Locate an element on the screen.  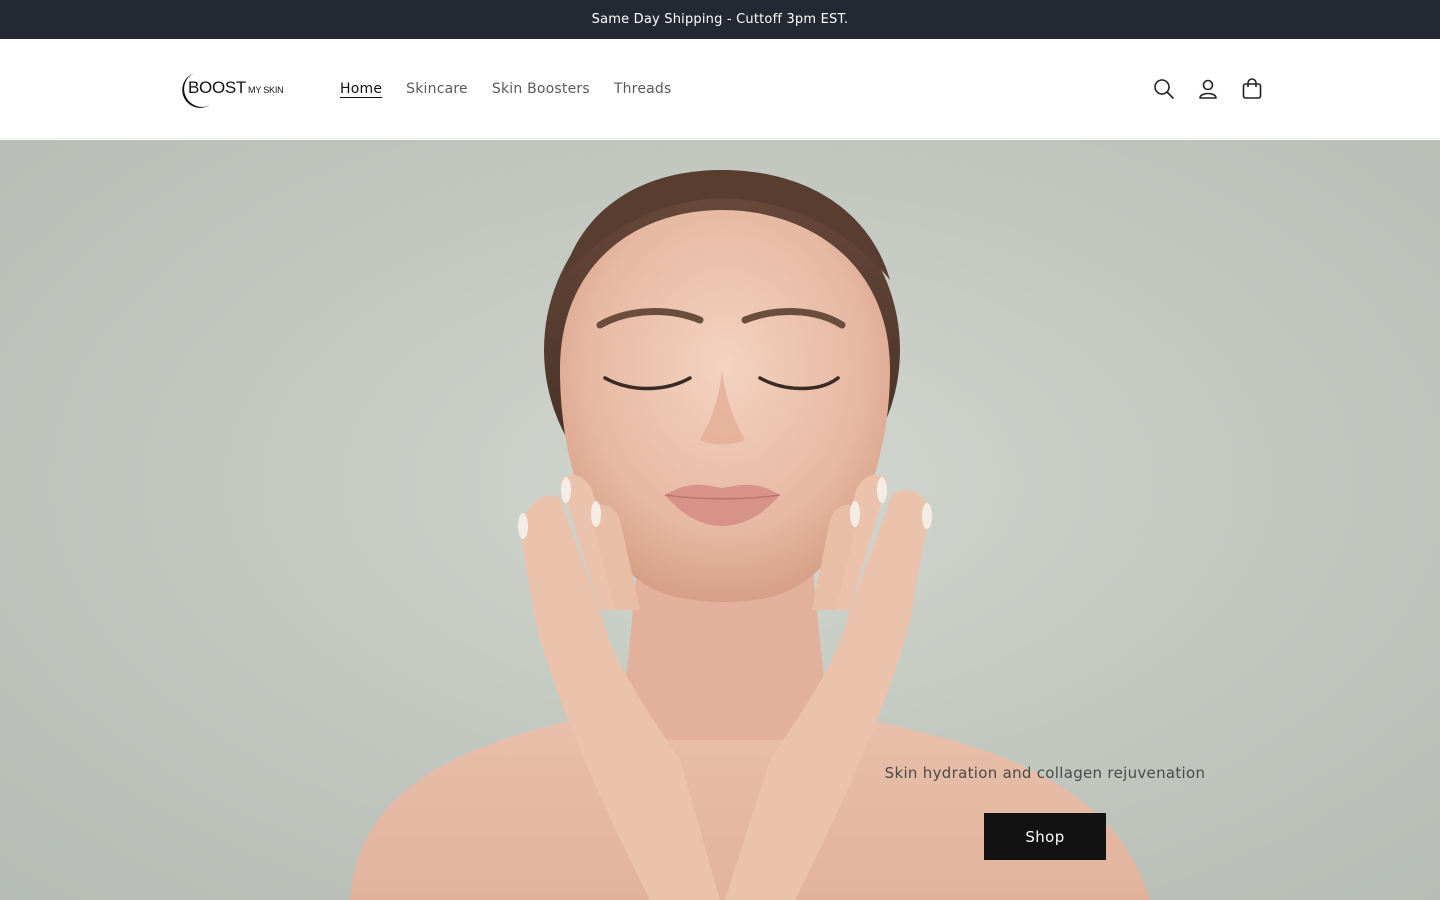
nav-item-skin-boosters: Skin Boosters is located at coordinates (541, 89).